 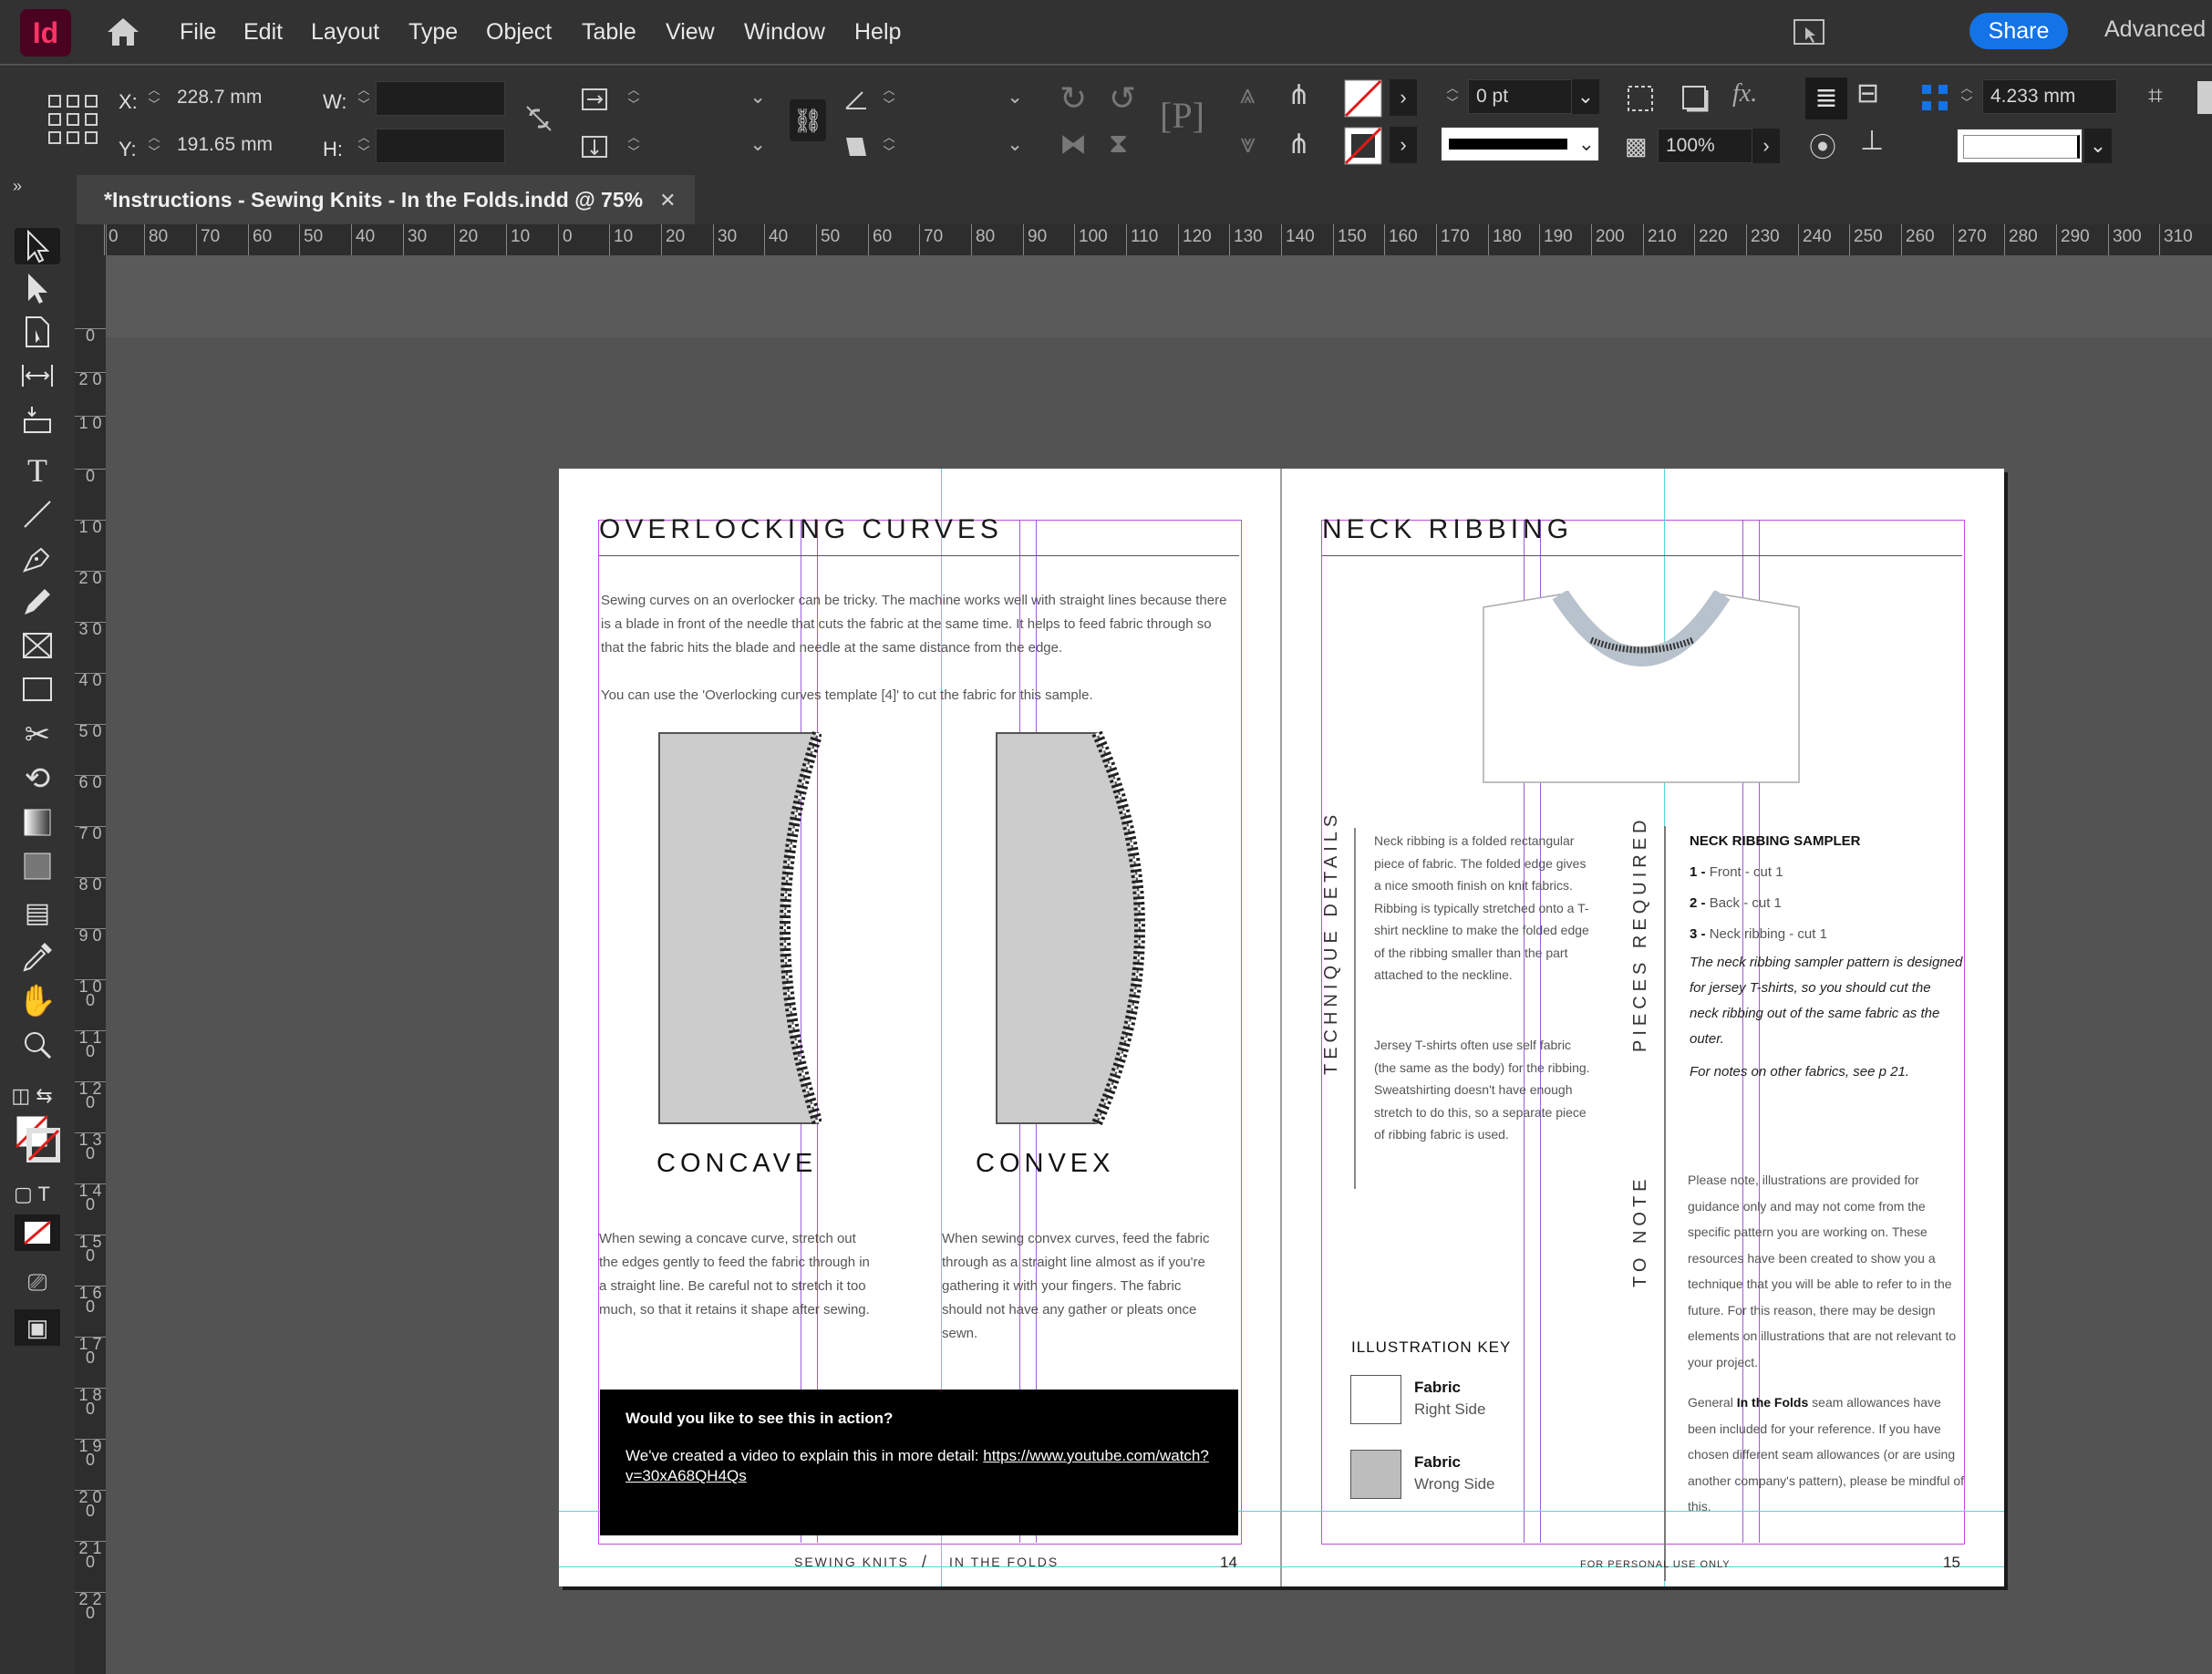 What do you see at coordinates (889, 146) in the screenshot?
I see `shear-stepper-icon: ︿ ﹀` at bounding box center [889, 146].